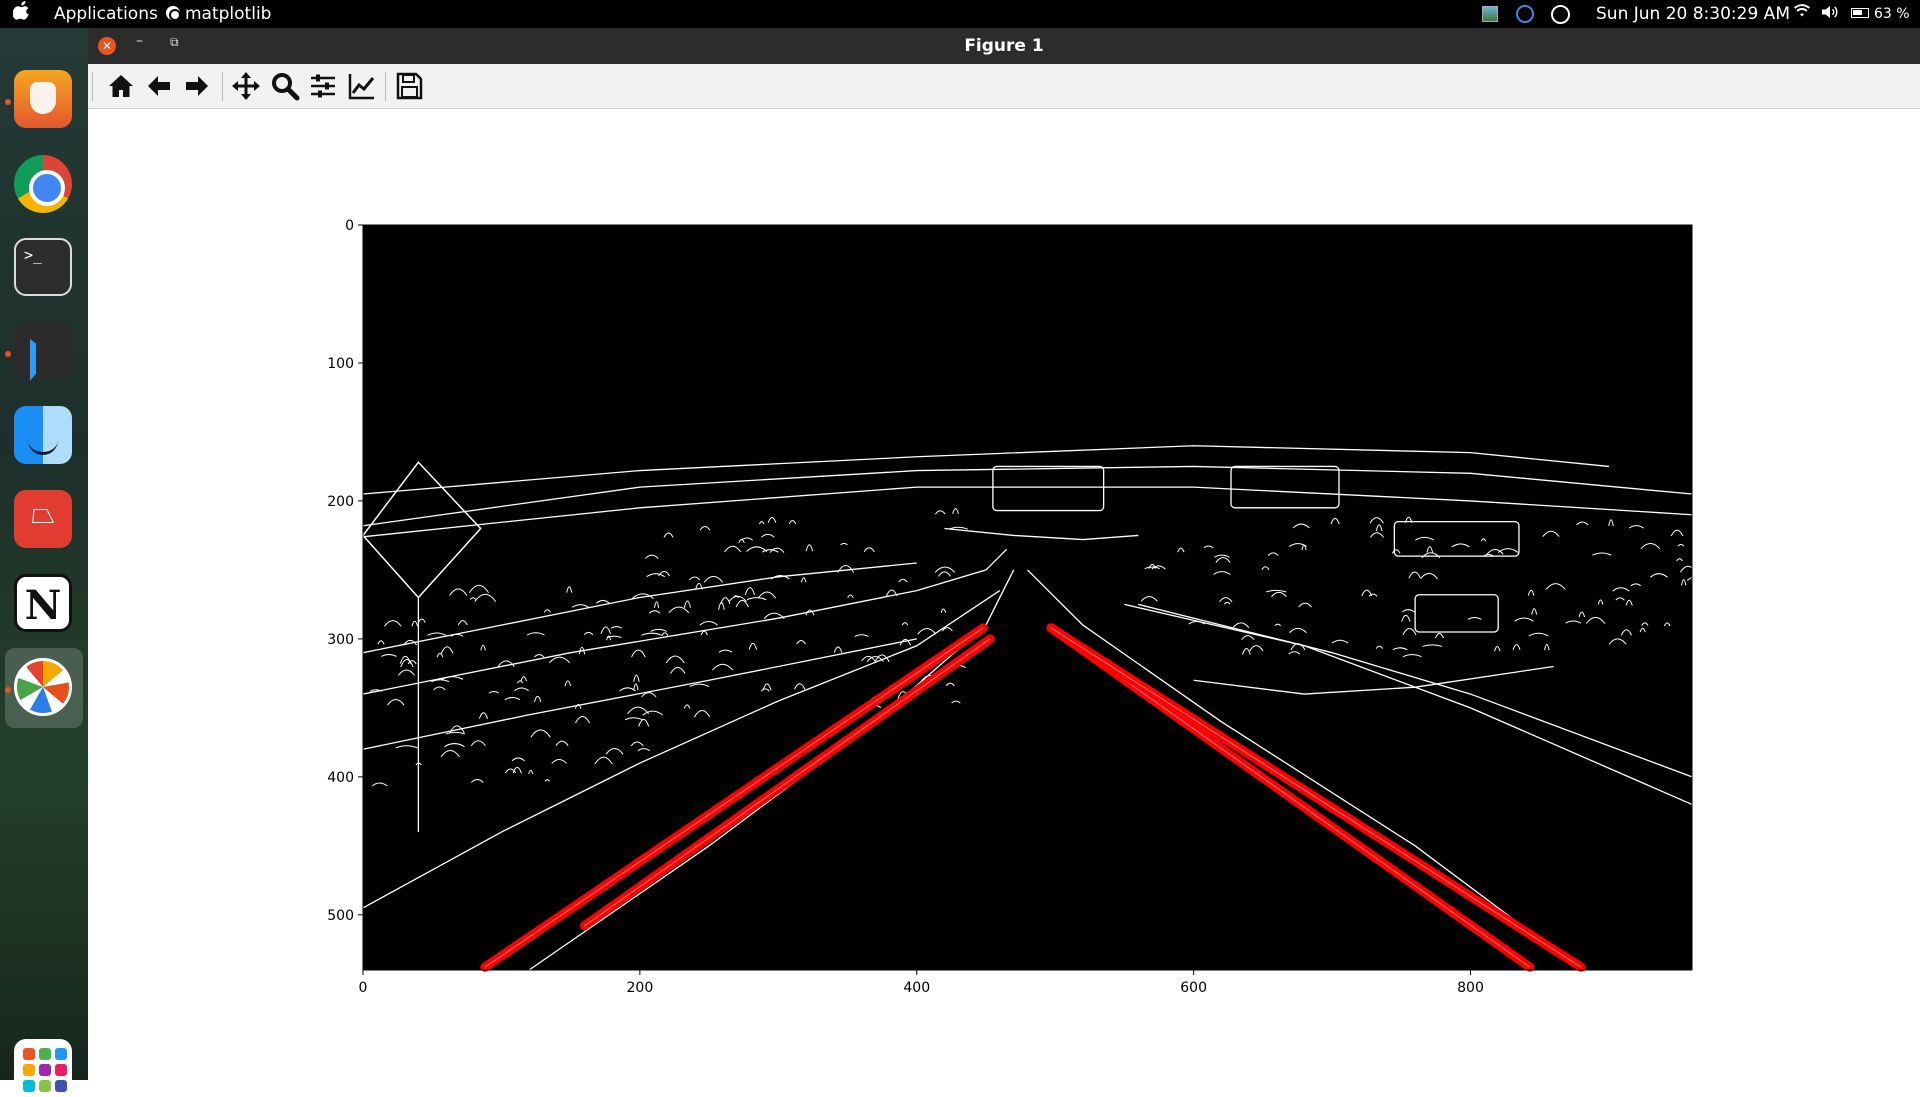  What do you see at coordinates (121, 86) in the screenshot?
I see `home-icon` at bounding box center [121, 86].